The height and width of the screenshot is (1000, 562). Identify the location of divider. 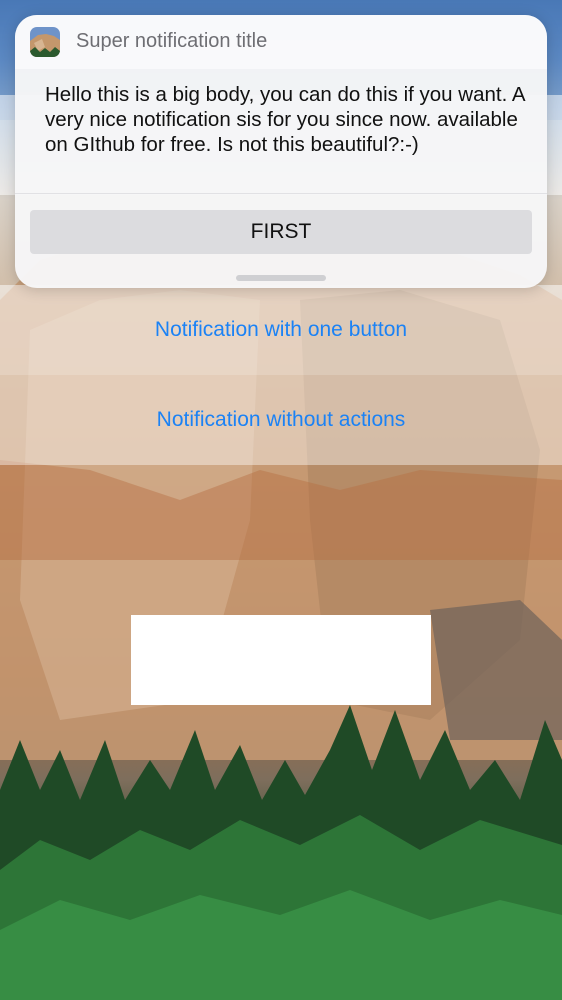
(281, 193).